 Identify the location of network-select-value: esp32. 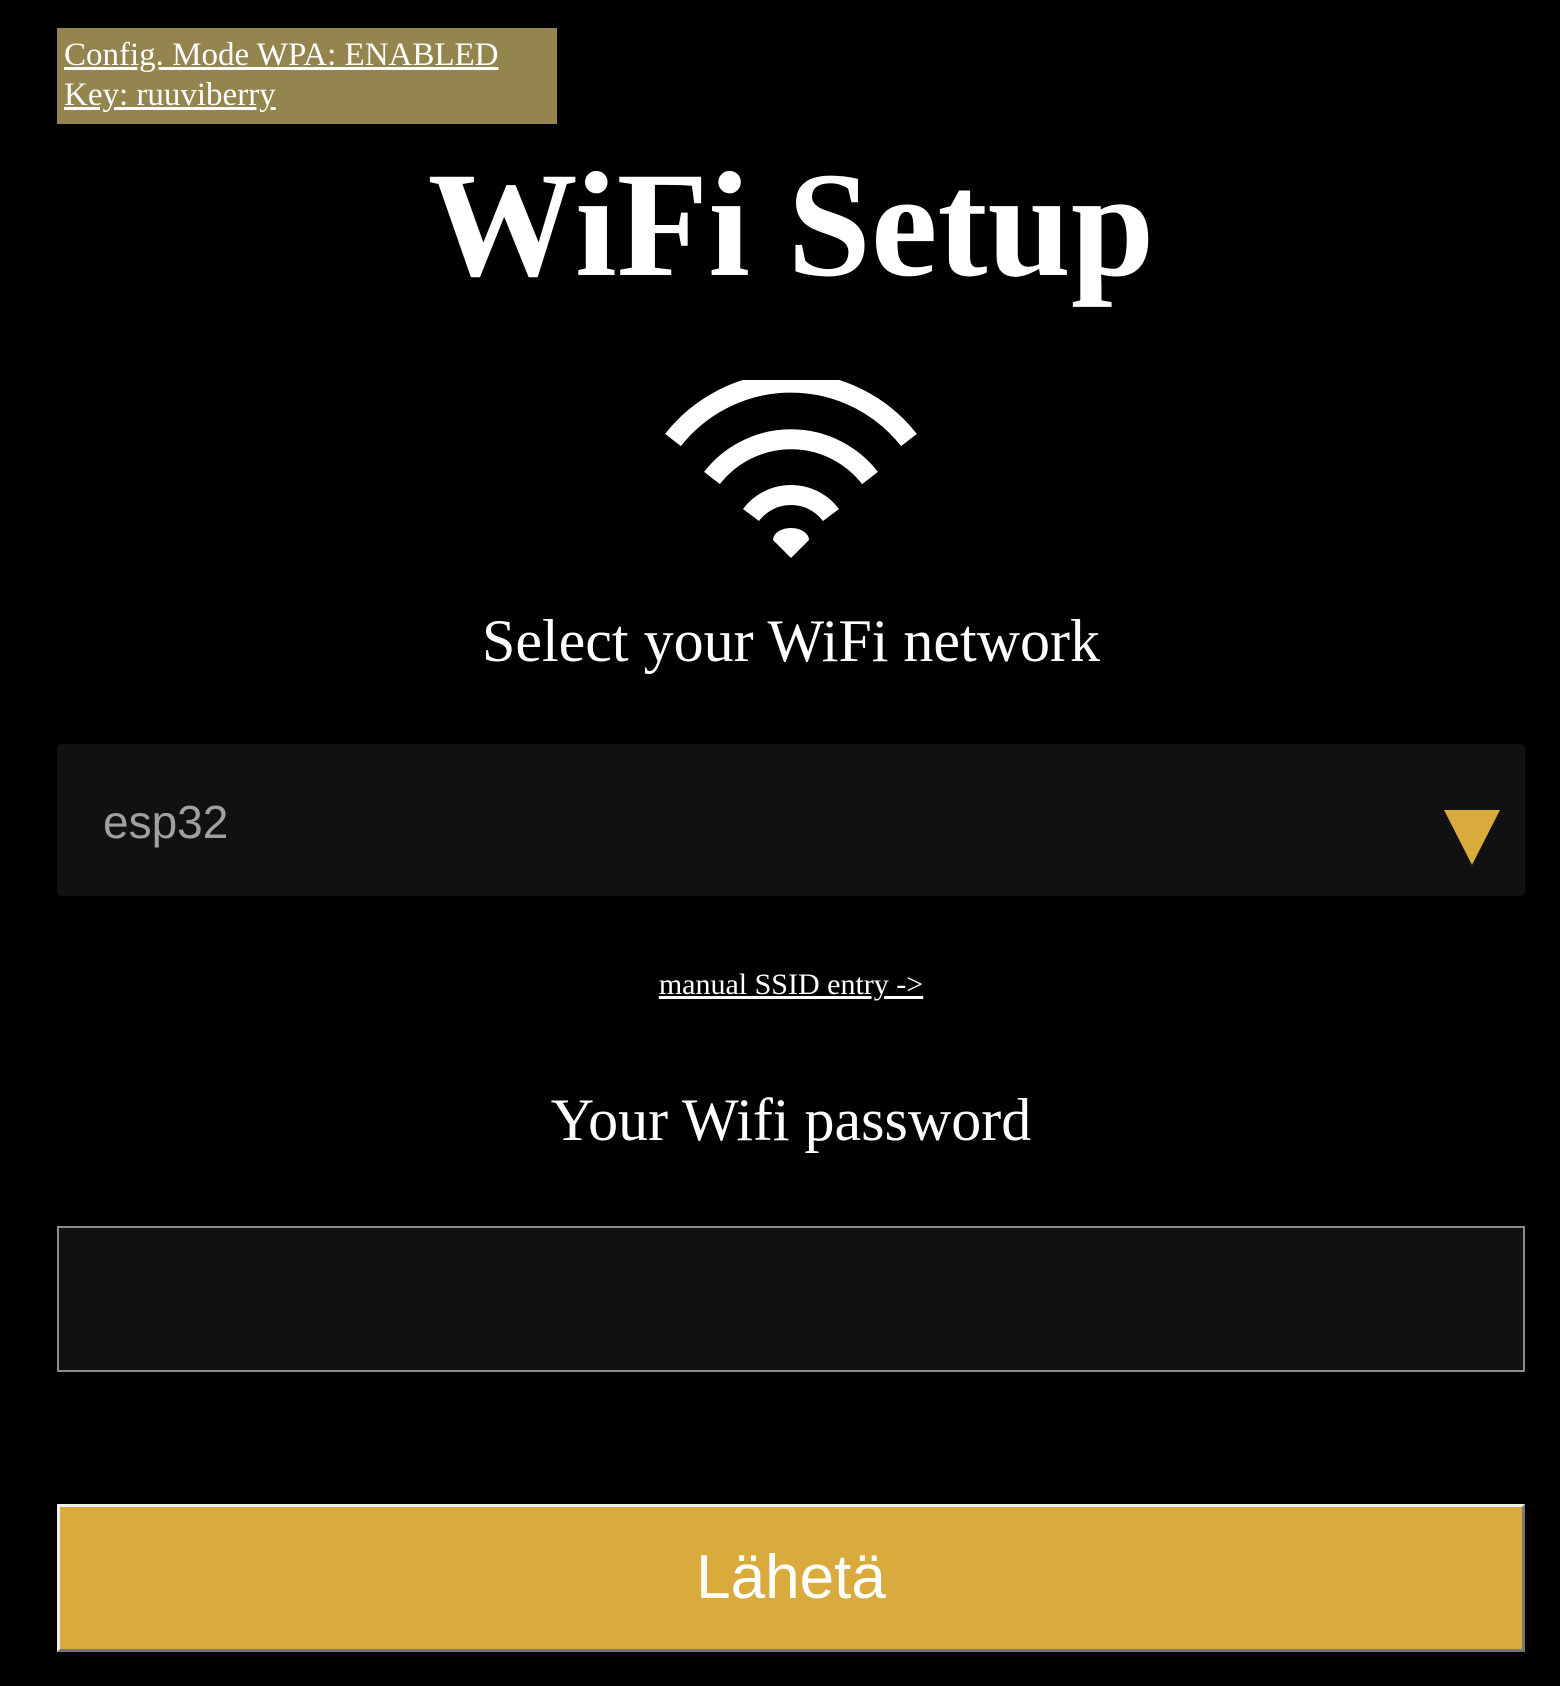
(166, 822).